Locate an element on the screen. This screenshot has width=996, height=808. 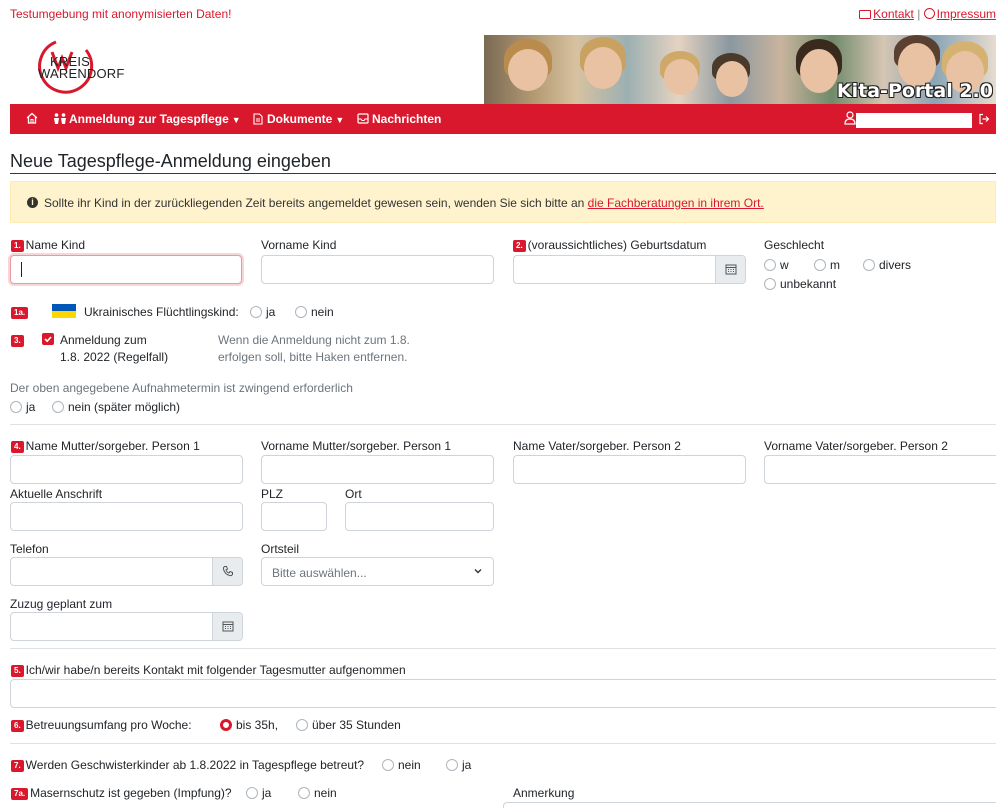
anmeldung-hint-1: Wenn die Anmeldung nicht zum 1.8. is located at coordinates (314, 340).